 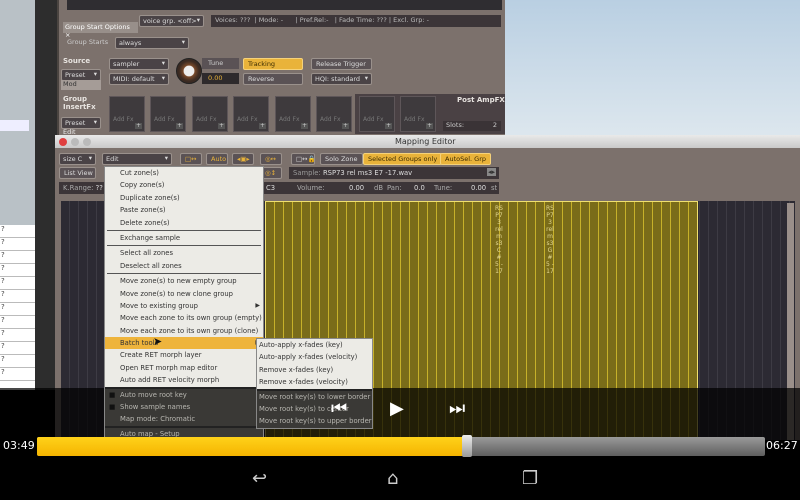 I want to click on menu-item-batch-tools: Batch tools➤▶, so click(x=184, y=342).